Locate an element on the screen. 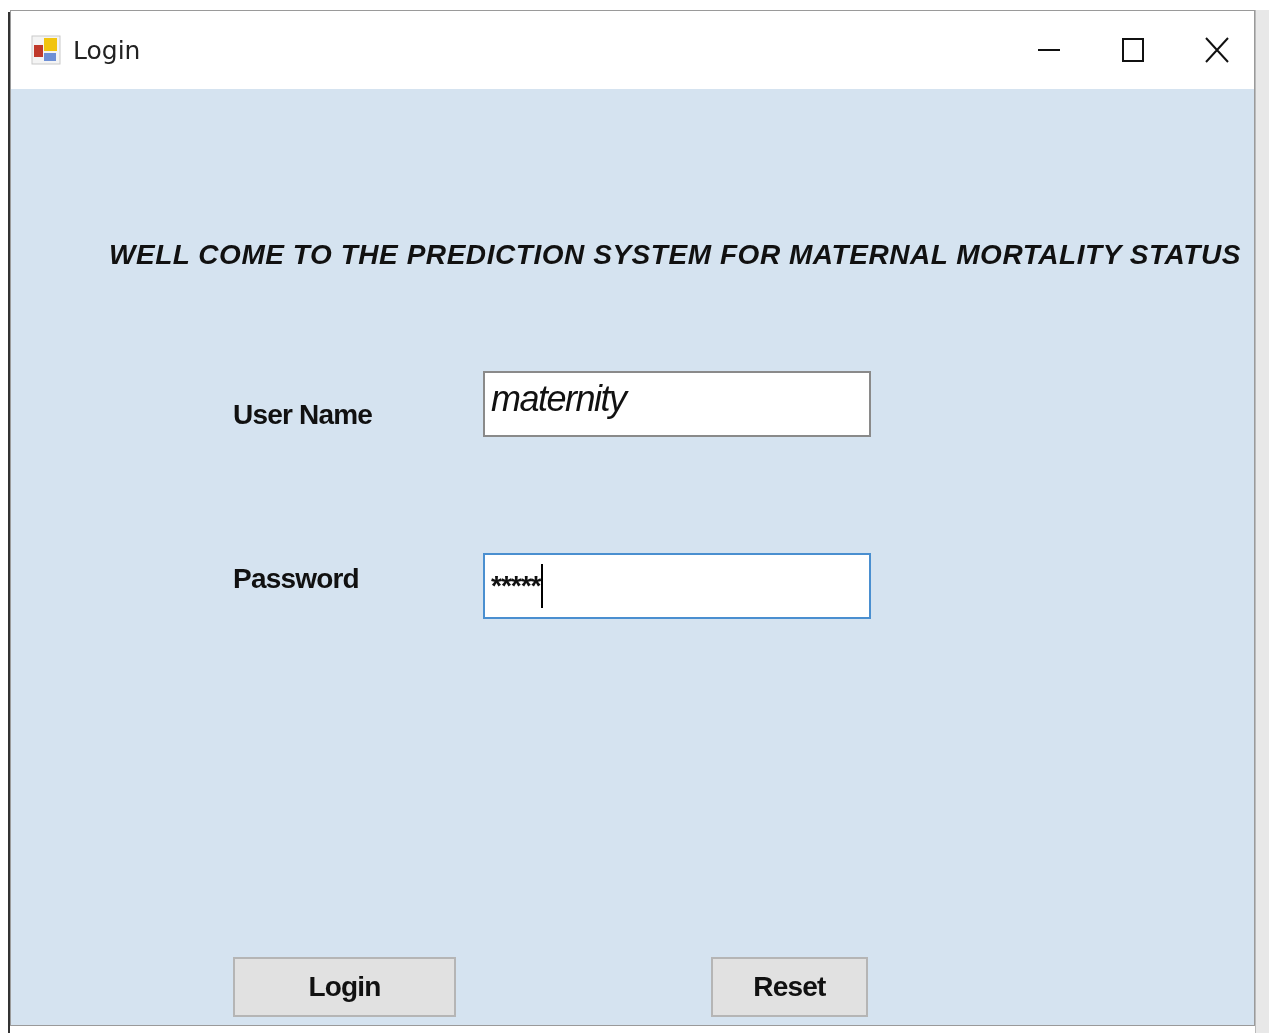  close-icon is located at coordinates (1217, 50).